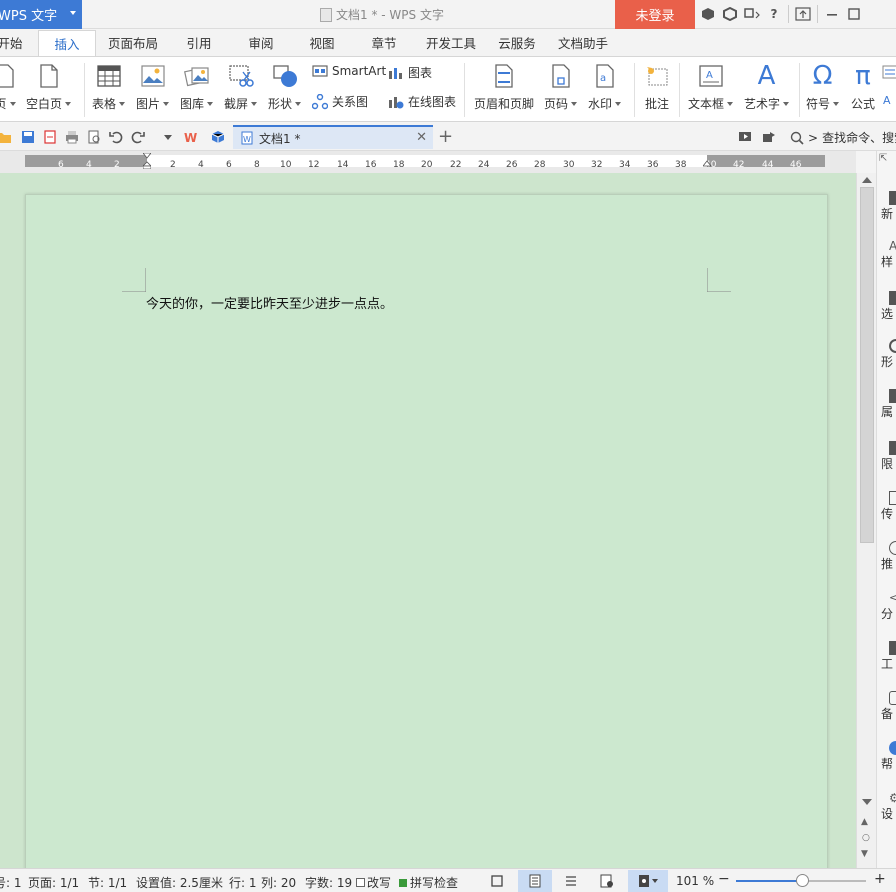 The height and width of the screenshot is (892, 896). Describe the element at coordinates (340, 101) in the screenshot. I see `relation-chart-button: 关系图` at that location.